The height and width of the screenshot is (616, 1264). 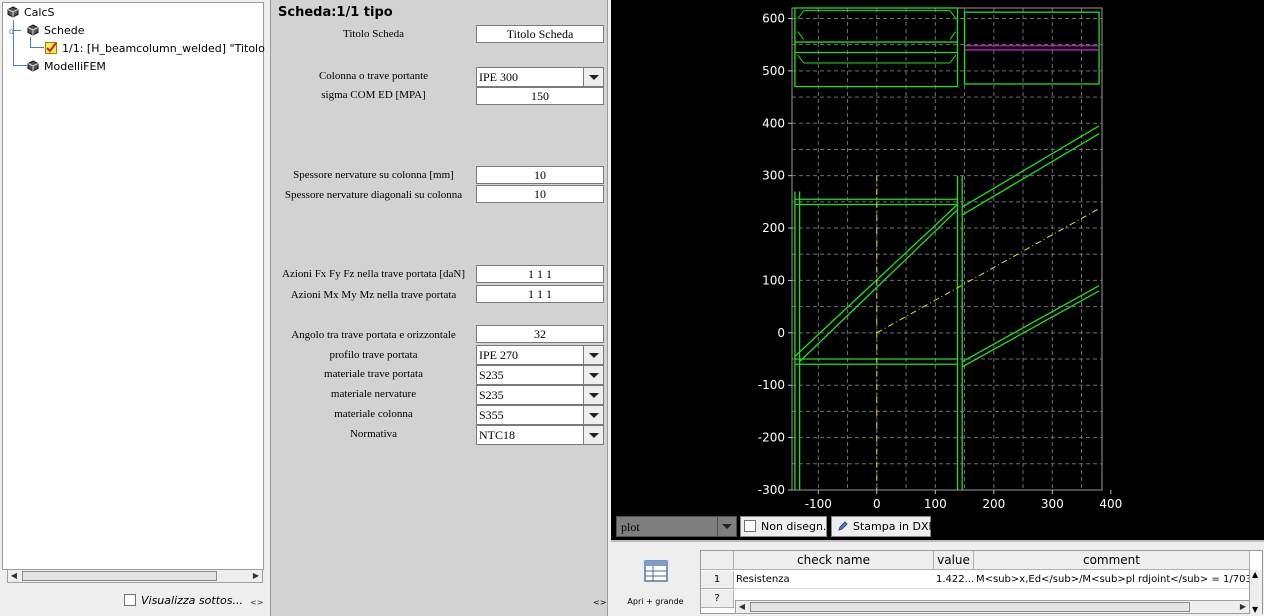 What do you see at coordinates (771, 490) in the screenshot?
I see `y-tick-label: -300` at bounding box center [771, 490].